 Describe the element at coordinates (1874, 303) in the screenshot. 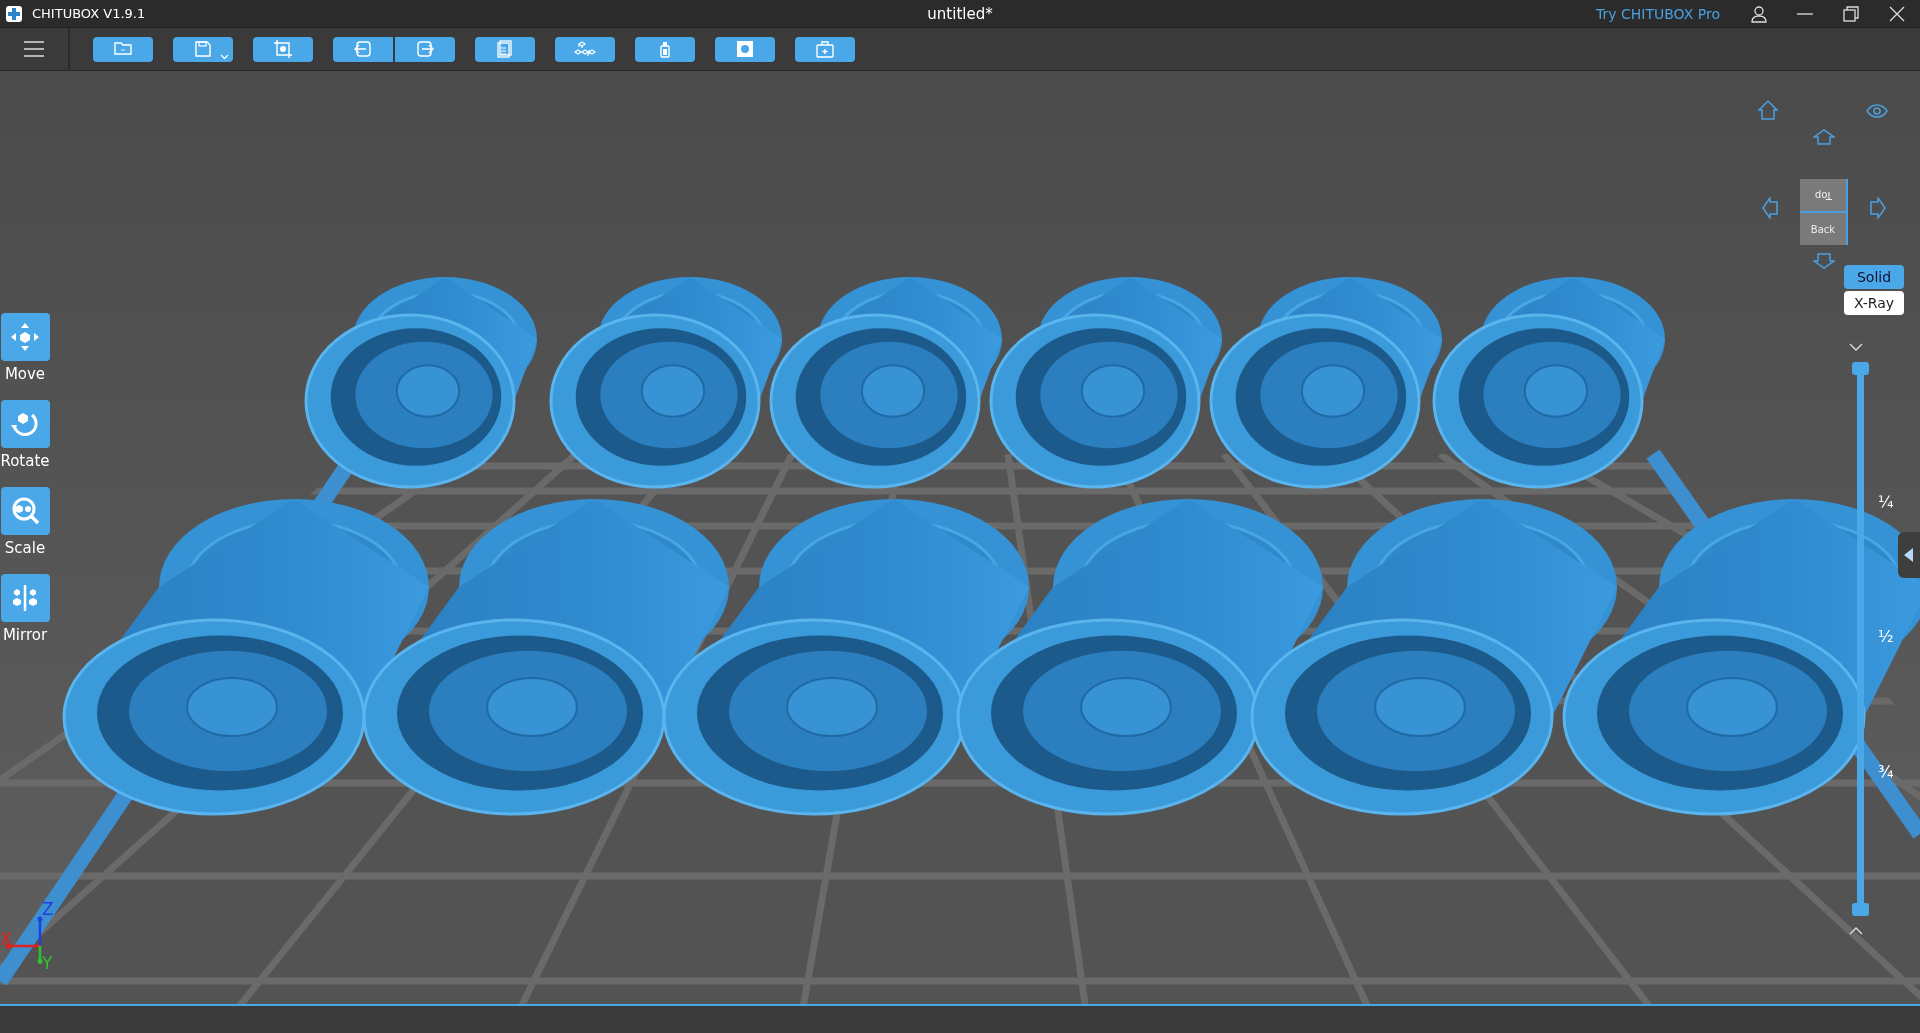

I see `display-mode-button: X-Ray` at that location.